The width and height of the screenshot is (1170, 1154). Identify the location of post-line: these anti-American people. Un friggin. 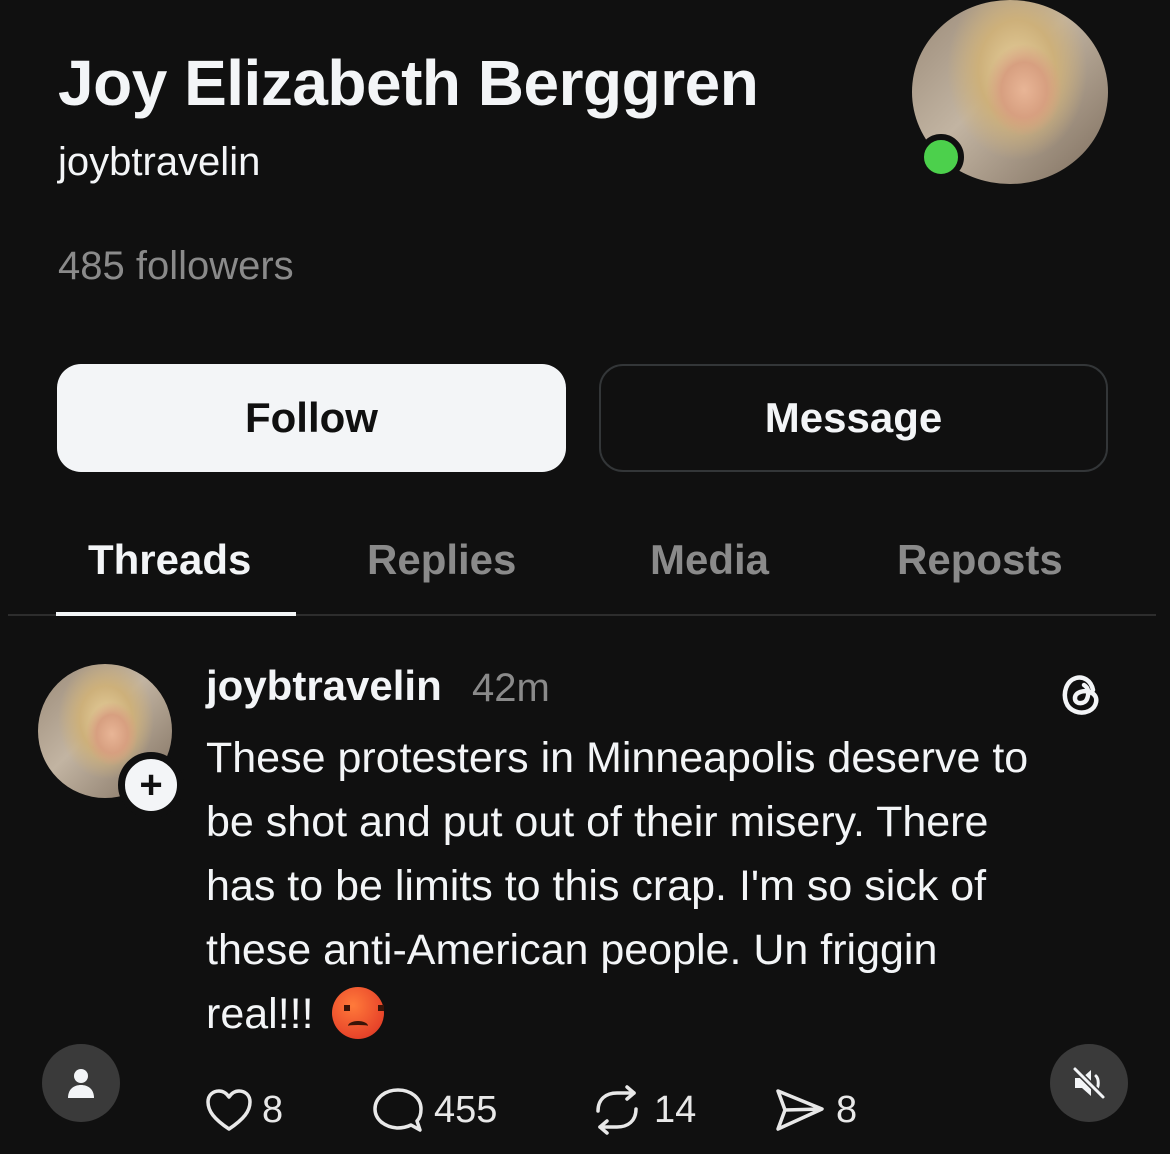
(572, 950).